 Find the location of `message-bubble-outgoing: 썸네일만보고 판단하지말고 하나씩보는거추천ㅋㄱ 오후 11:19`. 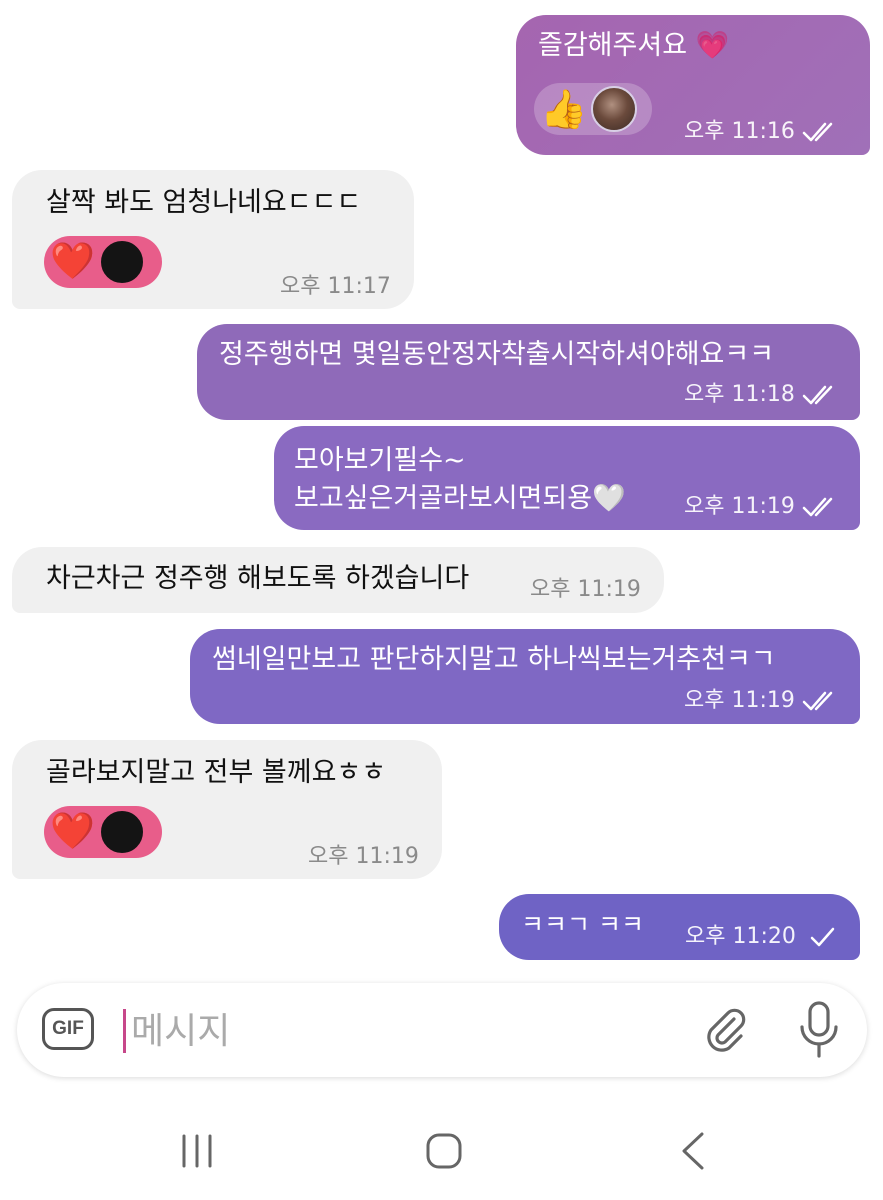

message-bubble-outgoing: 썸네일만보고 판단하지말고 하나씩보는거추천ㅋㄱ 오후 11:19 is located at coordinates (525, 676).